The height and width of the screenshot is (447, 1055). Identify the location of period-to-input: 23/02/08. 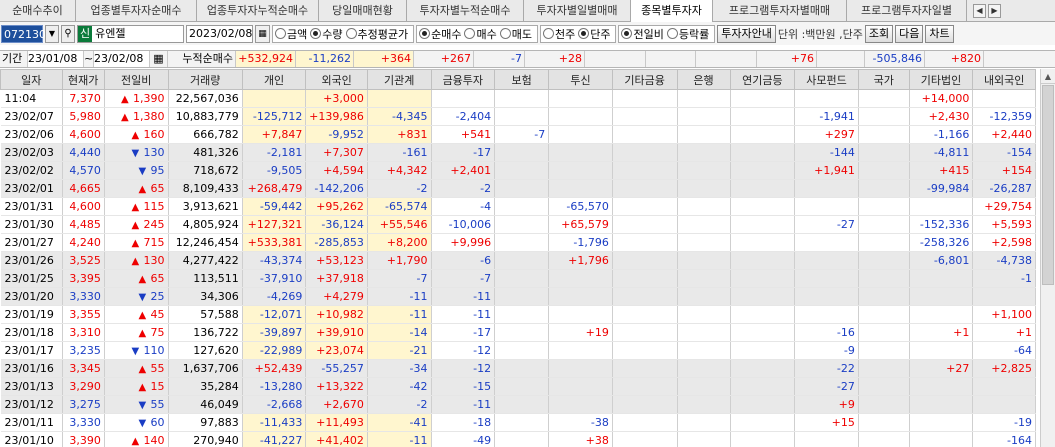
(122, 59).